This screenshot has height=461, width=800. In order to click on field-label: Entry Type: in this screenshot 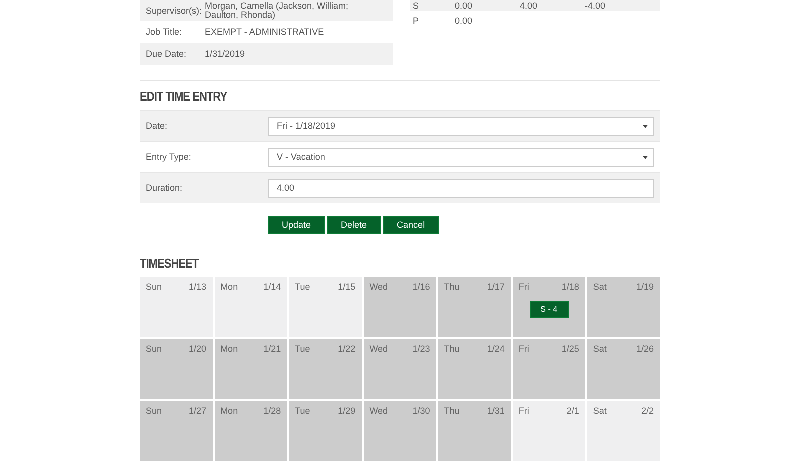, I will do `click(168, 157)`.